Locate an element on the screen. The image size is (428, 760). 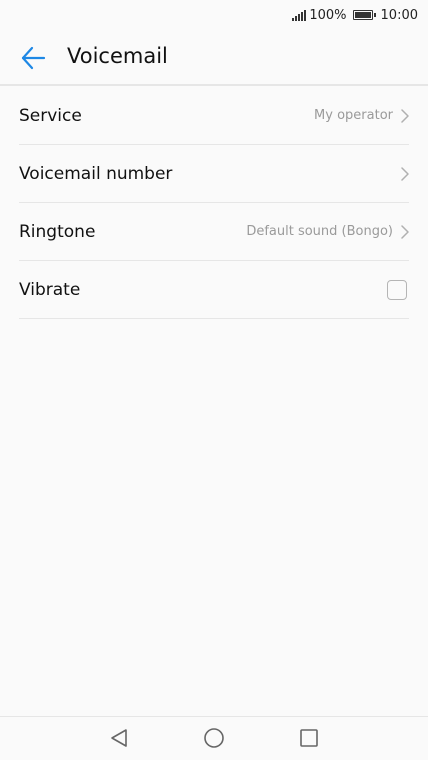
vibrate-checkbox is located at coordinates (397, 289).